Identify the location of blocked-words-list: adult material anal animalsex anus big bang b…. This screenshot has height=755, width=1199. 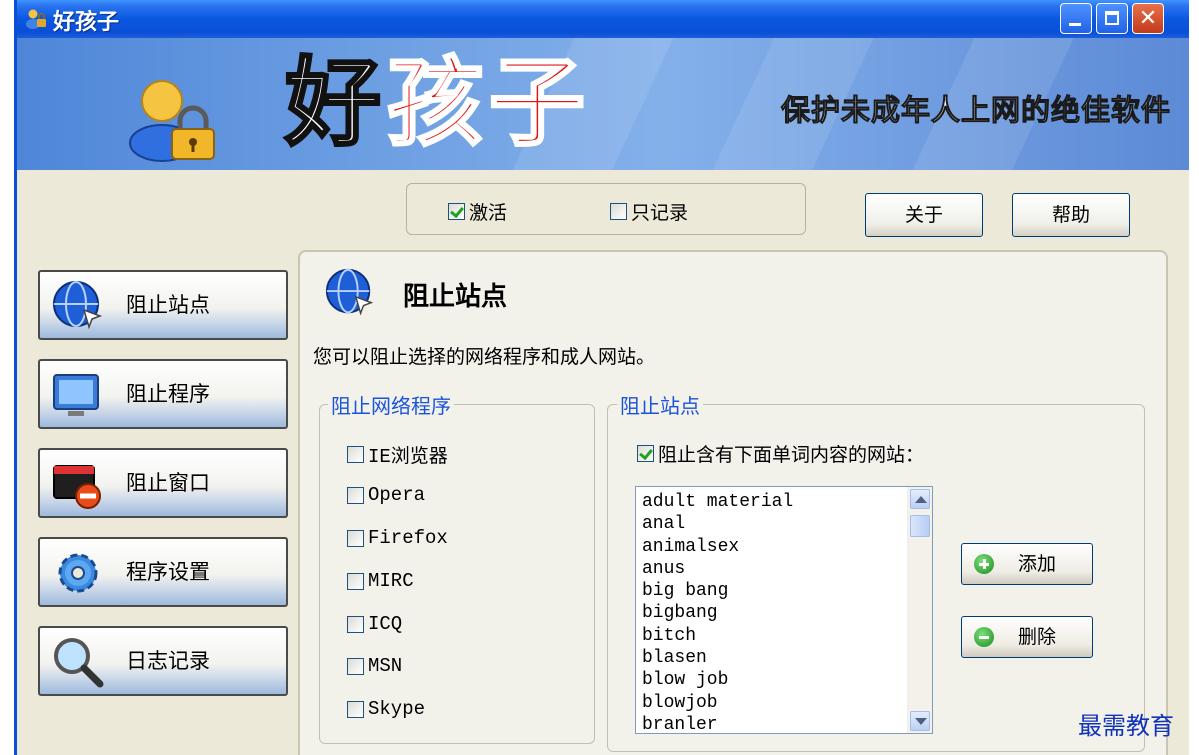
(784, 610).